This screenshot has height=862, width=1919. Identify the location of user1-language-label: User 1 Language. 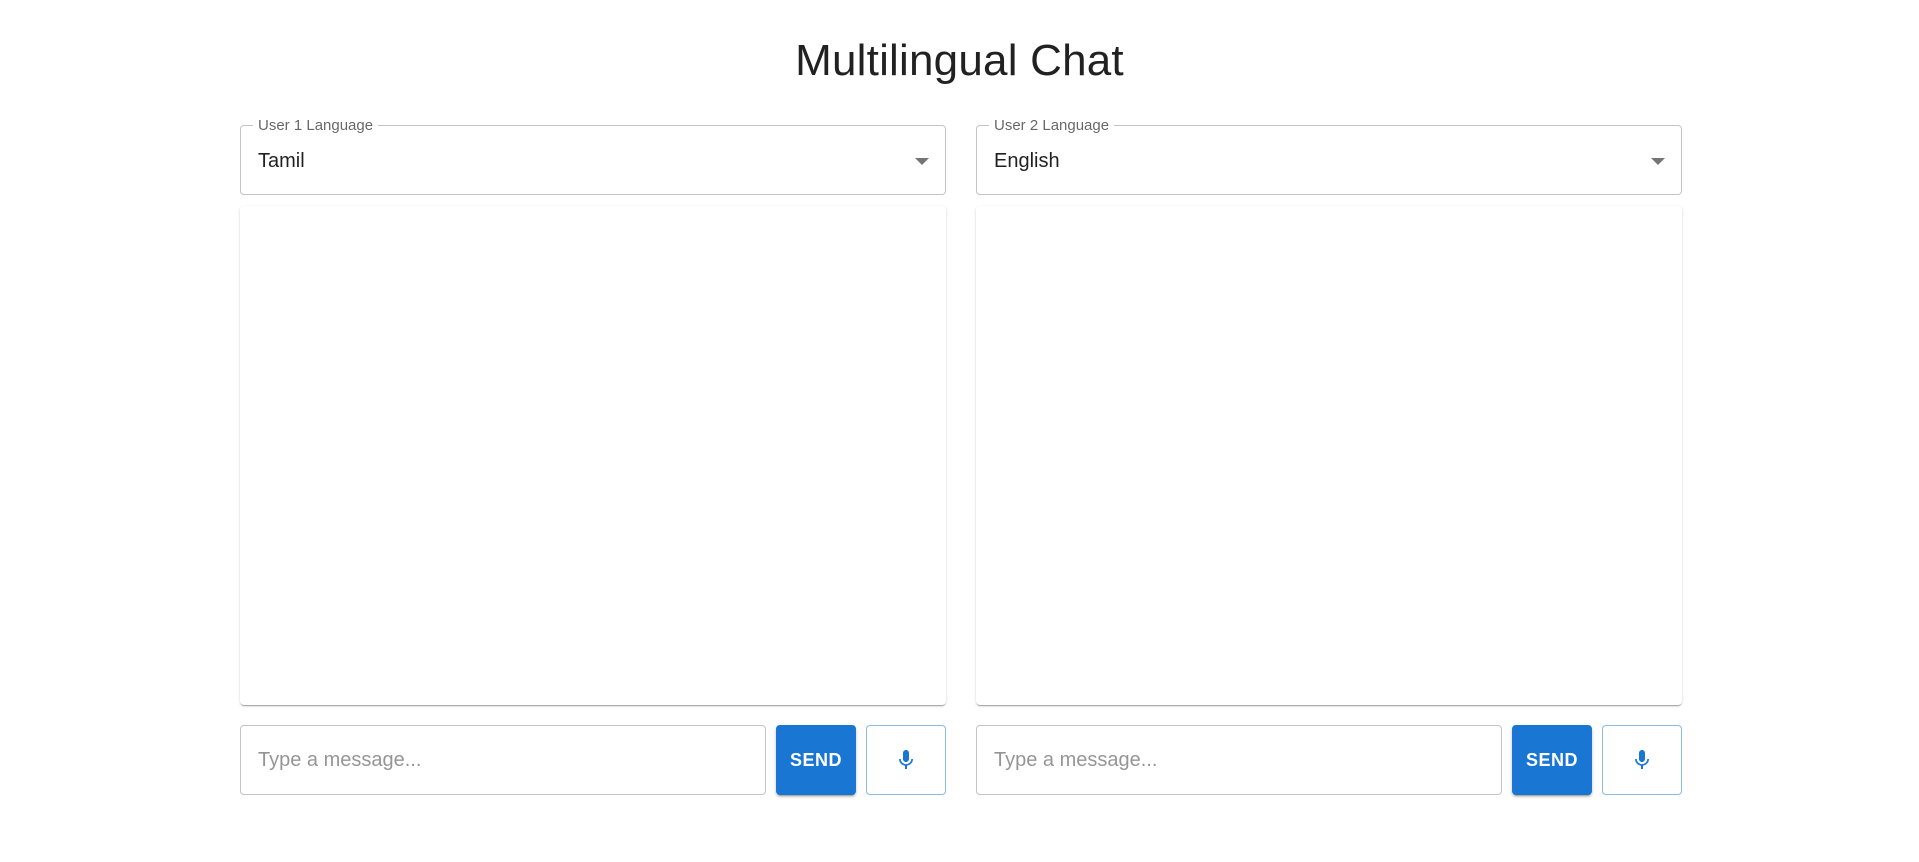
(316, 125).